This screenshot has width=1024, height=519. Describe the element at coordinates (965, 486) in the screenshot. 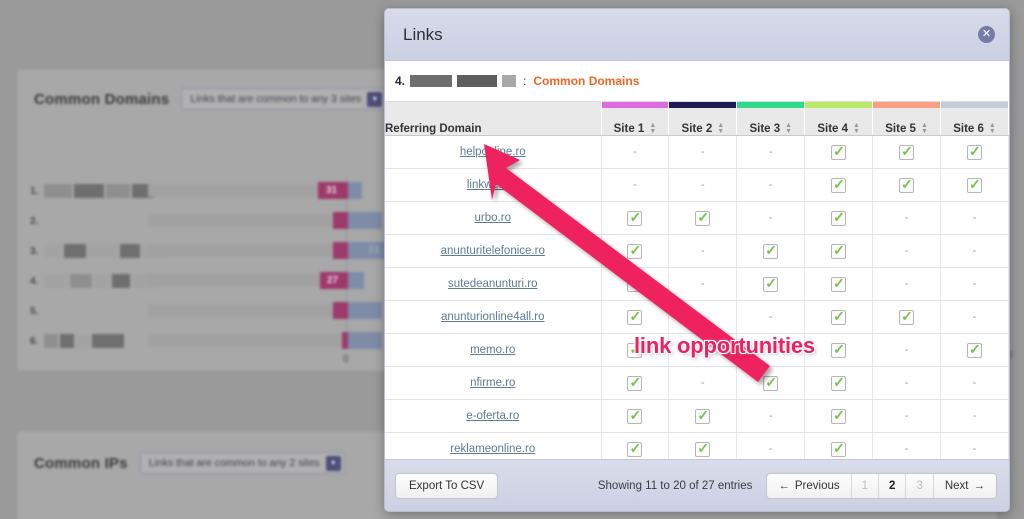

I see `pagination-next-button: Next →` at that location.